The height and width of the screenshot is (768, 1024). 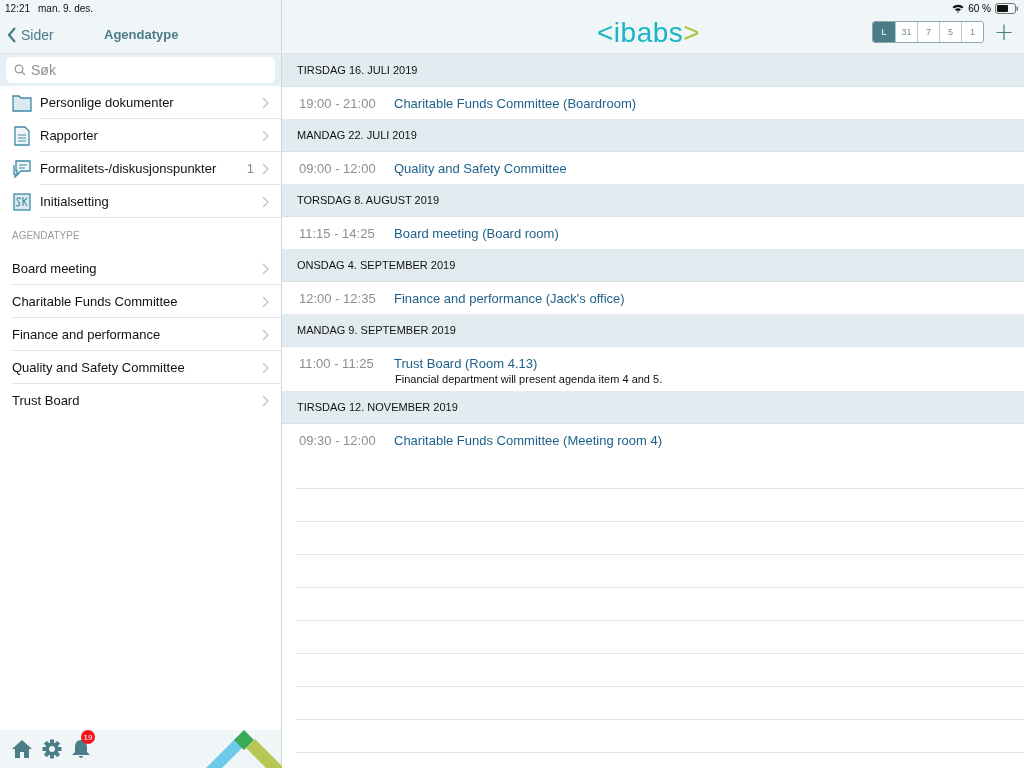 What do you see at coordinates (653, 330) in the screenshot?
I see `date-header: MANDAG 9. SEPTEMBER 2019` at bounding box center [653, 330].